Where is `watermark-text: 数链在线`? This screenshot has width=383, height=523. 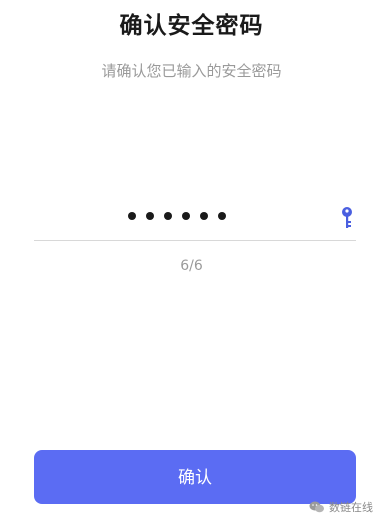 watermark-text: 数链在线 is located at coordinates (351, 507).